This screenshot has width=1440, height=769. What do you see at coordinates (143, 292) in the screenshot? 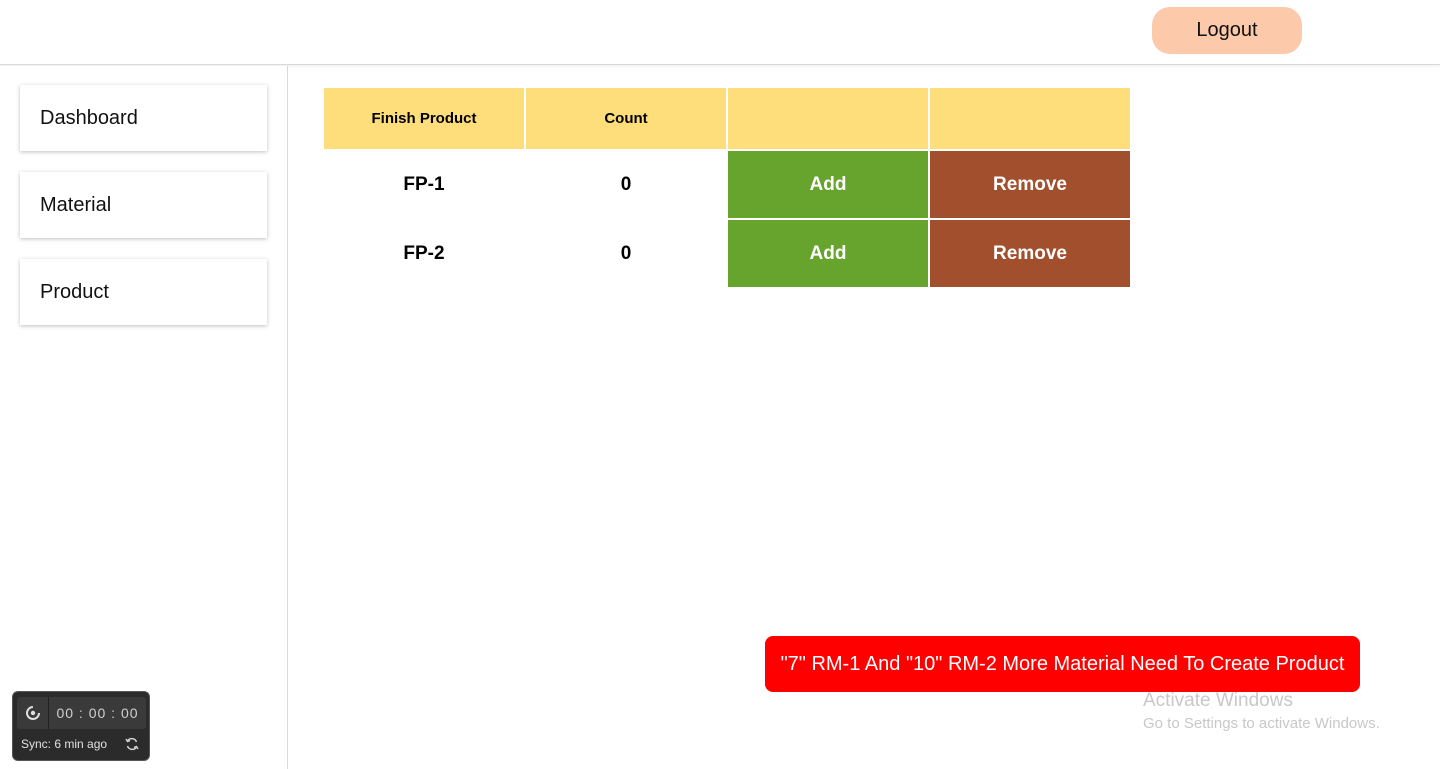
I see `sidebar-item-product: Product` at bounding box center [143, 292].